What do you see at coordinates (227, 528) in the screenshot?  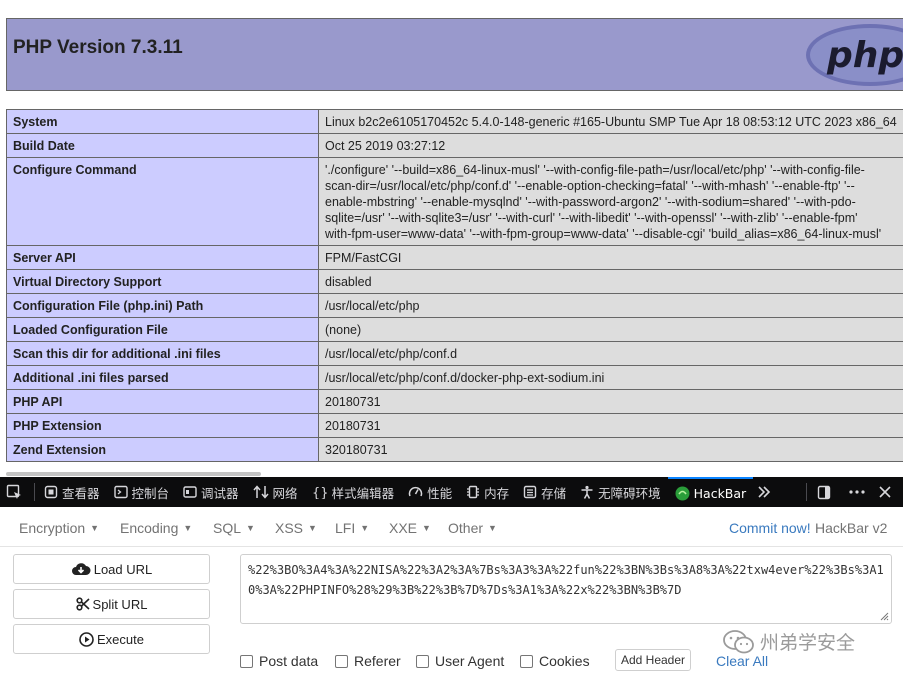 I see `menu-label: SQL` at bounding box center [227, 528].